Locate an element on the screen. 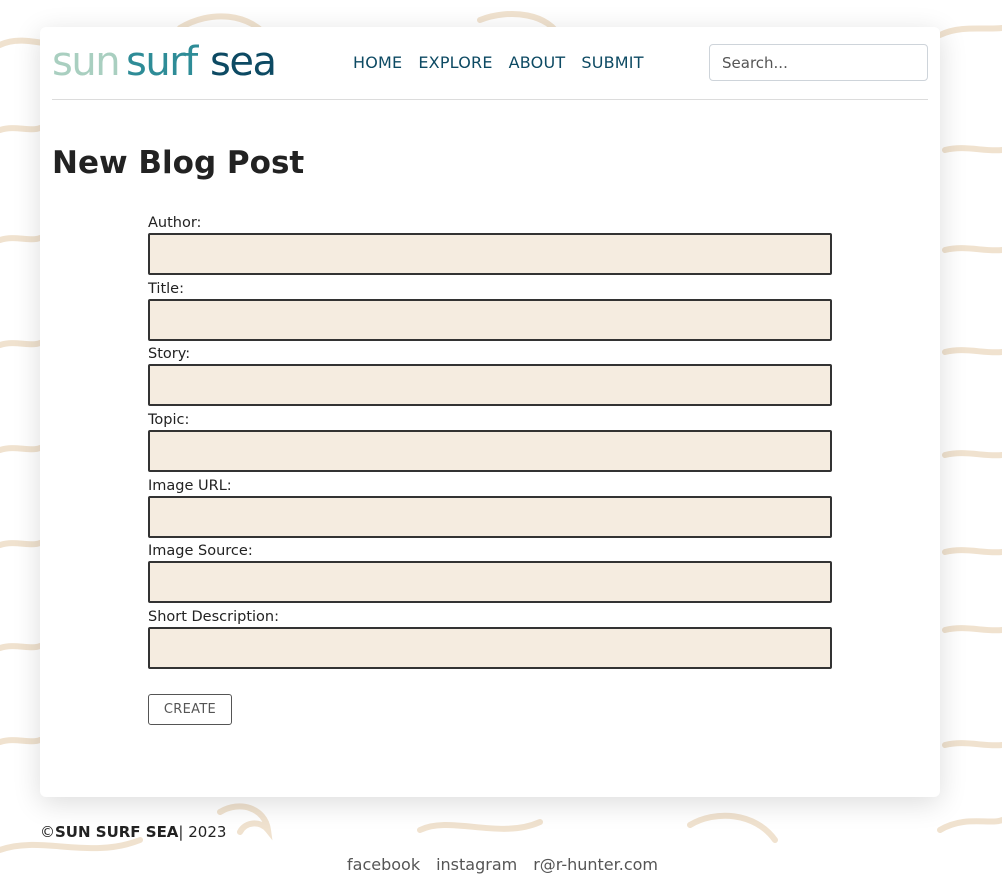 The width and height of the screenshot is (1002, 894). short-description-field-group: Short Description: is located at coordinates (490, 640).